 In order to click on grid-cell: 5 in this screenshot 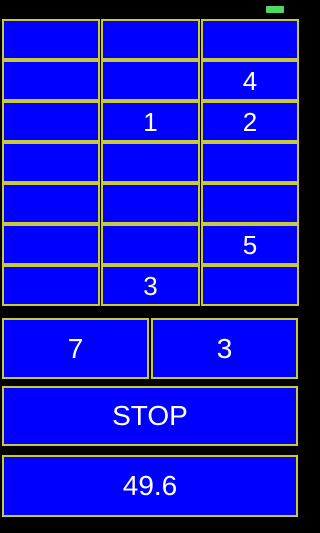, I will do `click(250, 244)`.